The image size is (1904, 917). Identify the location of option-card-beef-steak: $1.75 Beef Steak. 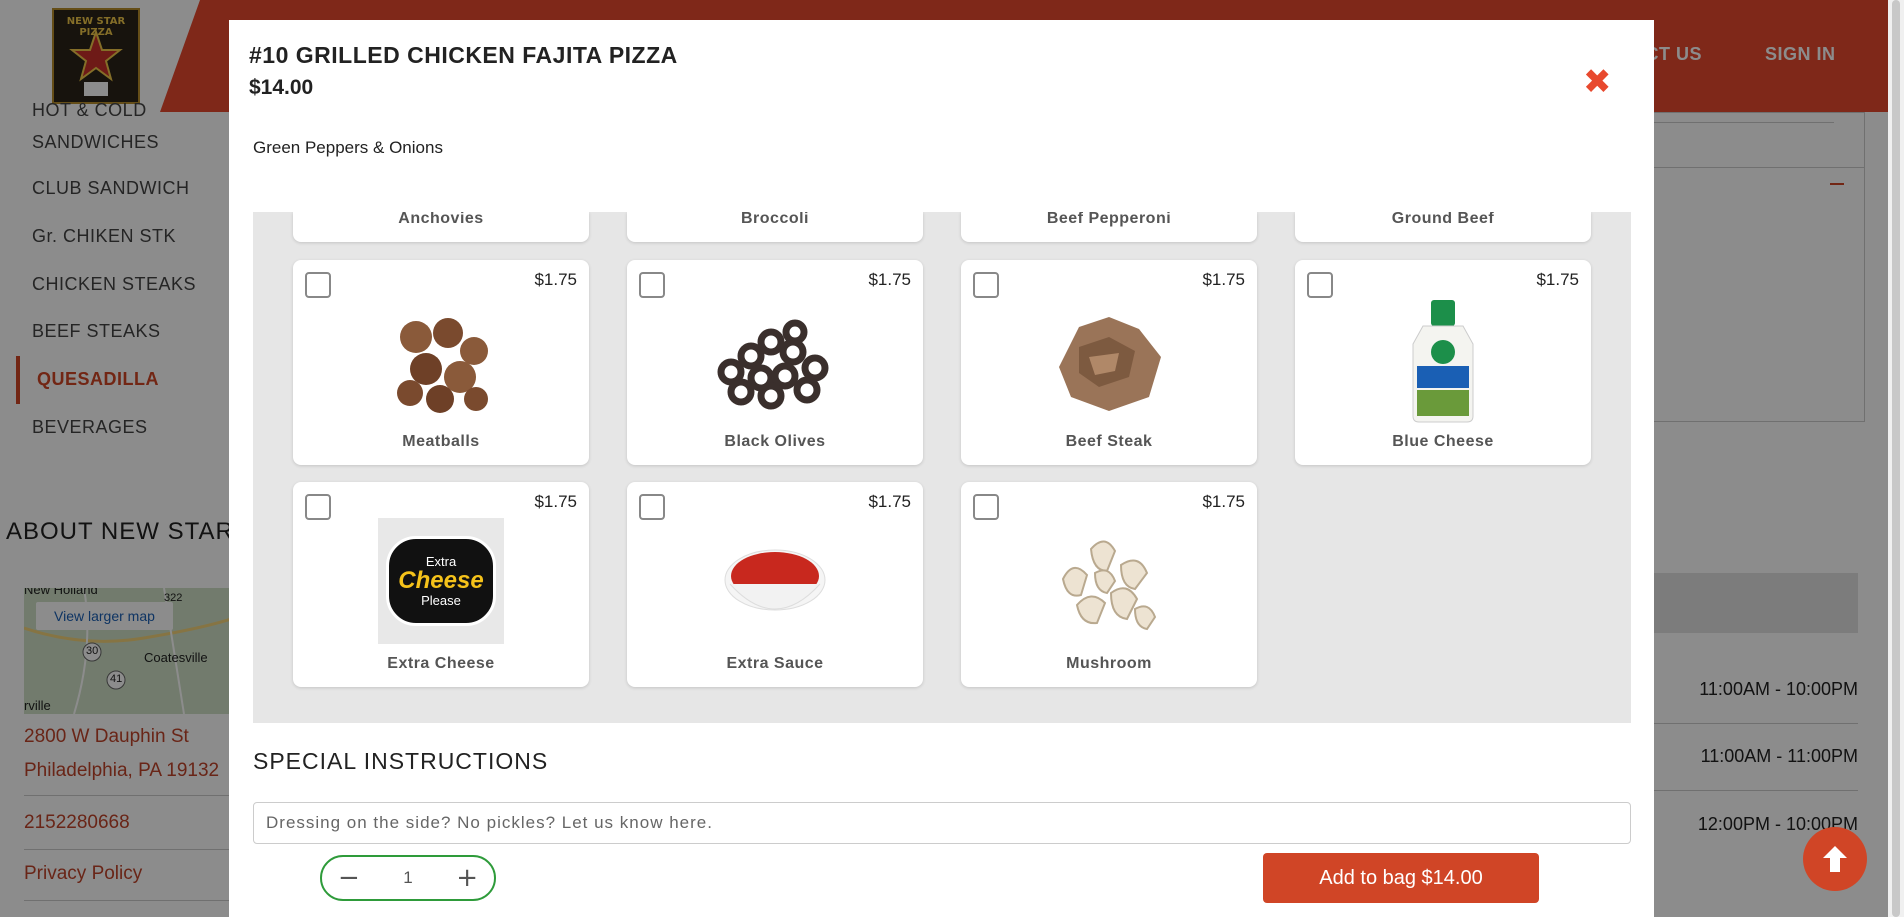
(1109, 362).